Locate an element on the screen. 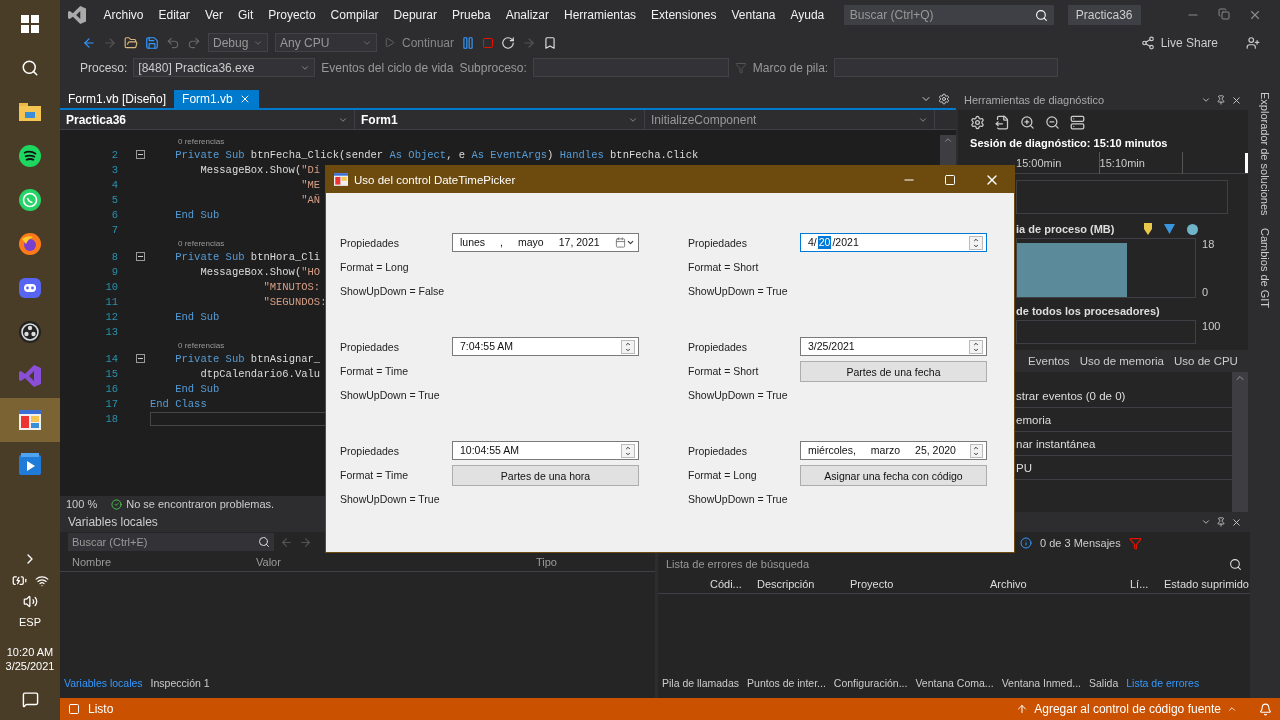 The height and width of the screenshot is (720, 1280). bell-icon is located at coordinates (1265, 709).